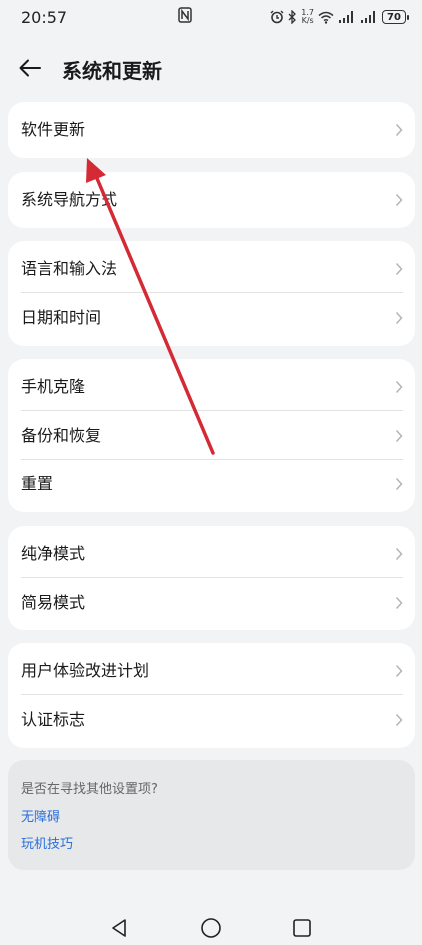 The height and width of the screenshot is (945, 422). What do you see at coordinates (292, 17) in the screenshot?
I see `bluetooth-icon` at bounding box center [292, 17].